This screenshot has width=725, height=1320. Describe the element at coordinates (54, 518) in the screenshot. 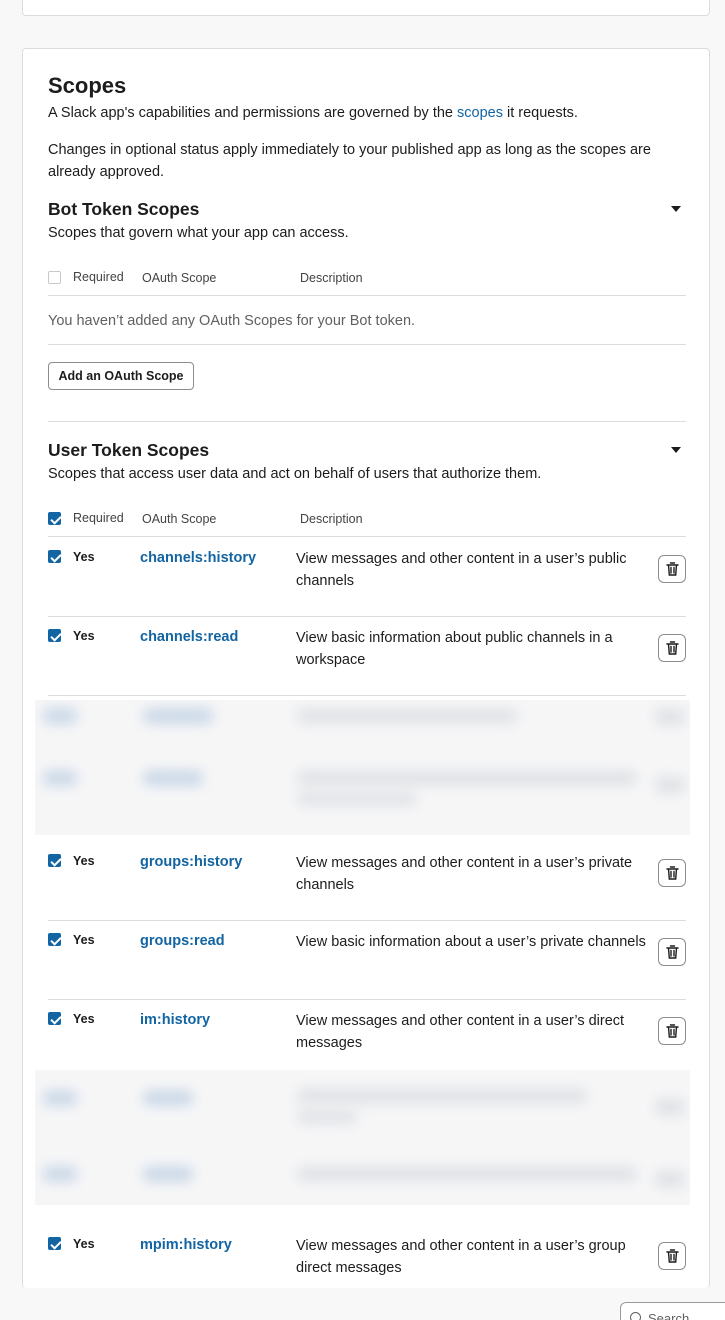

I see `user-required-all-checkbox` at that location.